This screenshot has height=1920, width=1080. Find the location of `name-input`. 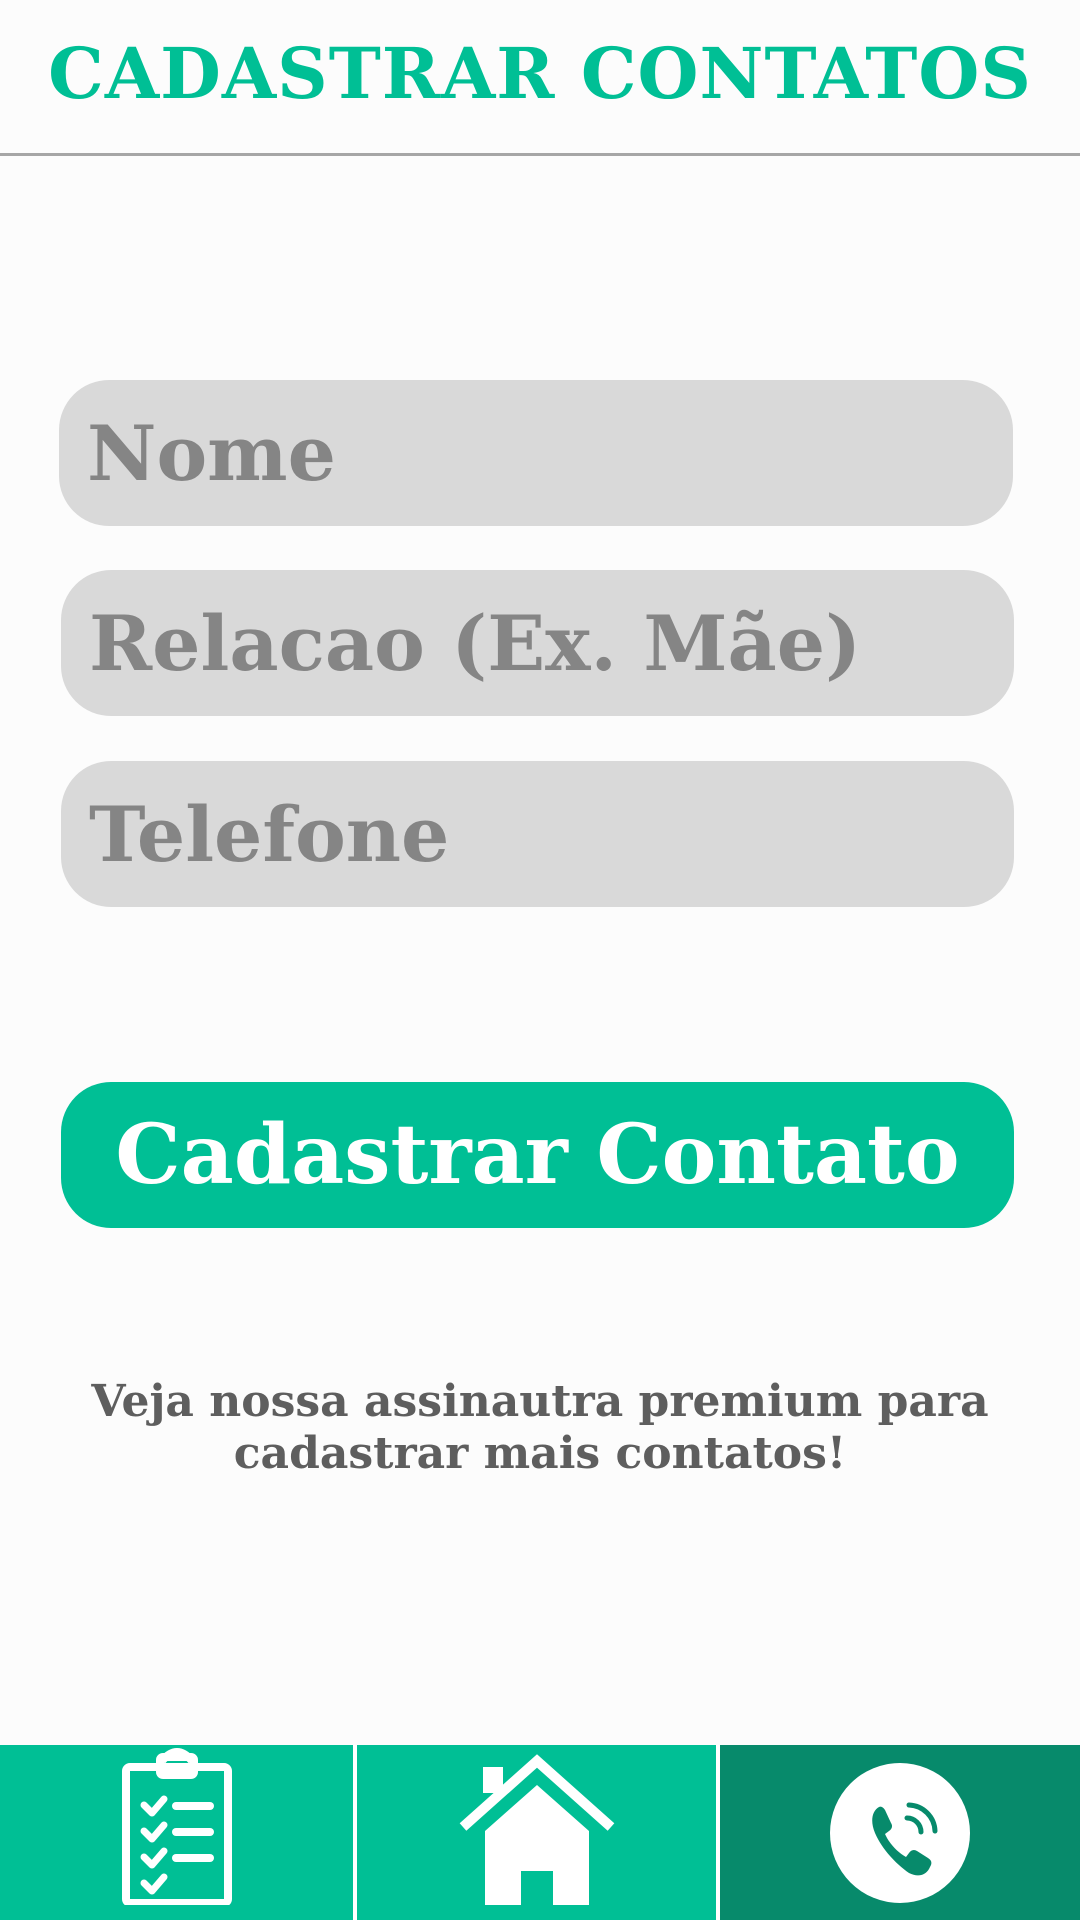

name-input is located at coordinates (536, 453).